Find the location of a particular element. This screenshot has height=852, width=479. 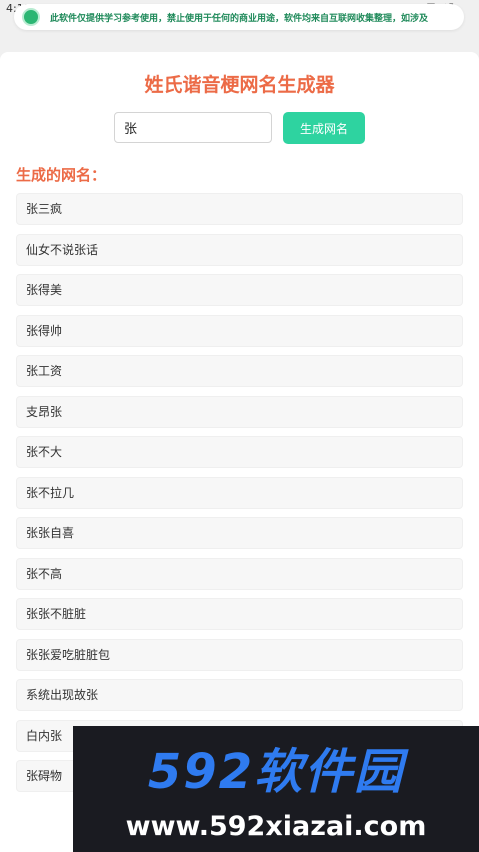

result-item: 仙女不说张话 is located at coordinates (239, 249).